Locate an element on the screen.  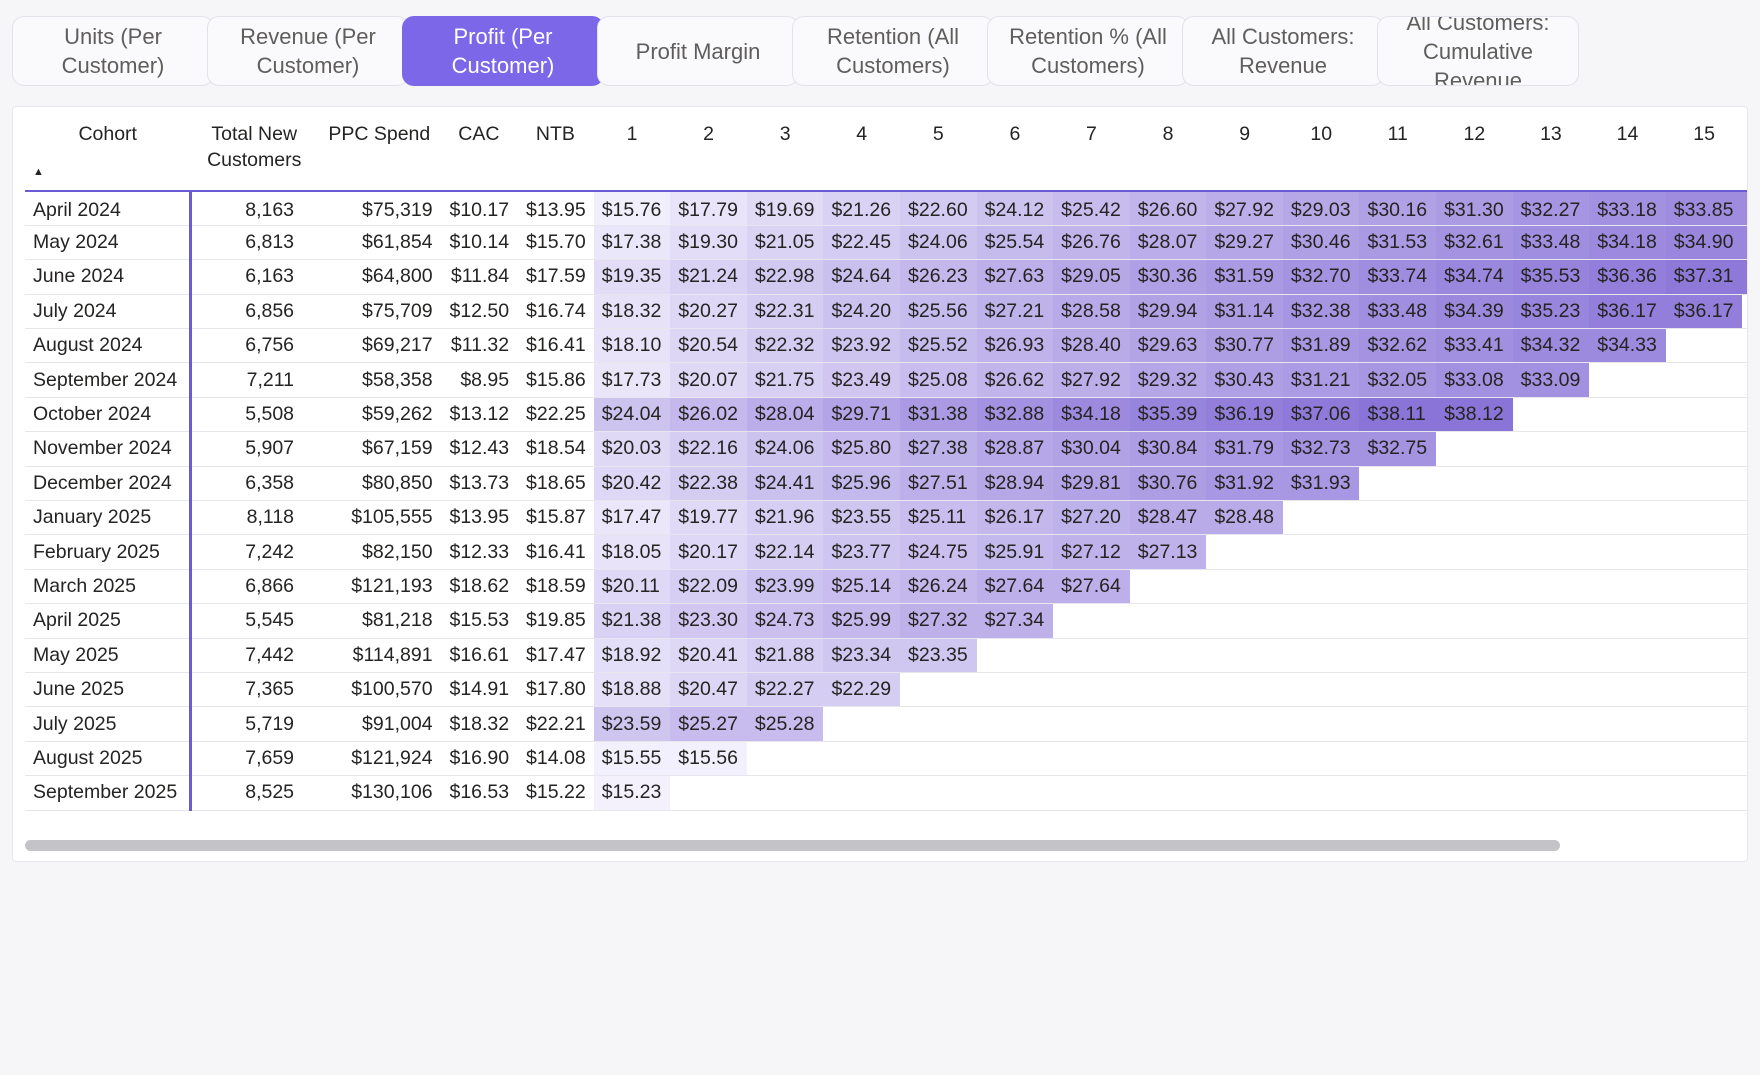
month-value-cell: $33.74 is located at coordinates (1398, 277).